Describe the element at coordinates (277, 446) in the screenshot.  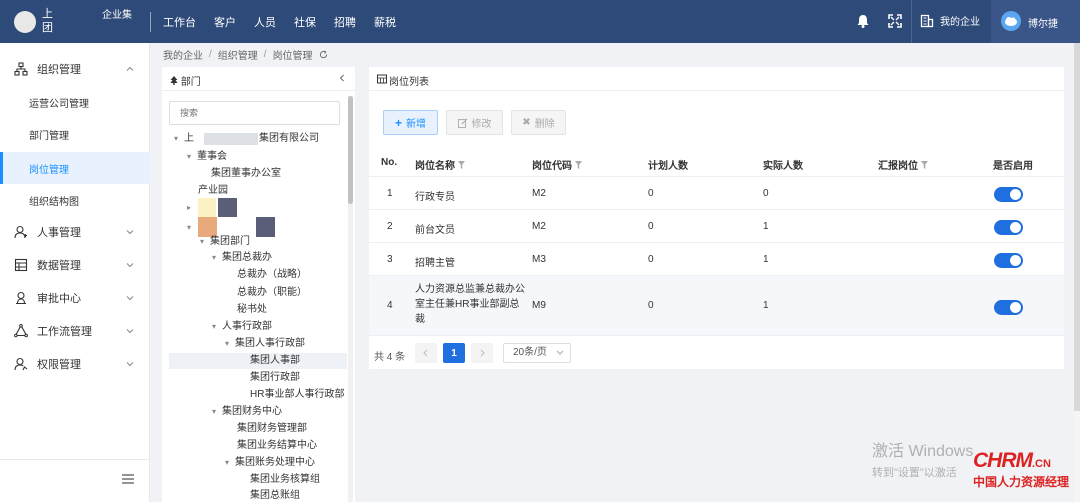
I see `tree-node: 集团业务结算中心` at that location.